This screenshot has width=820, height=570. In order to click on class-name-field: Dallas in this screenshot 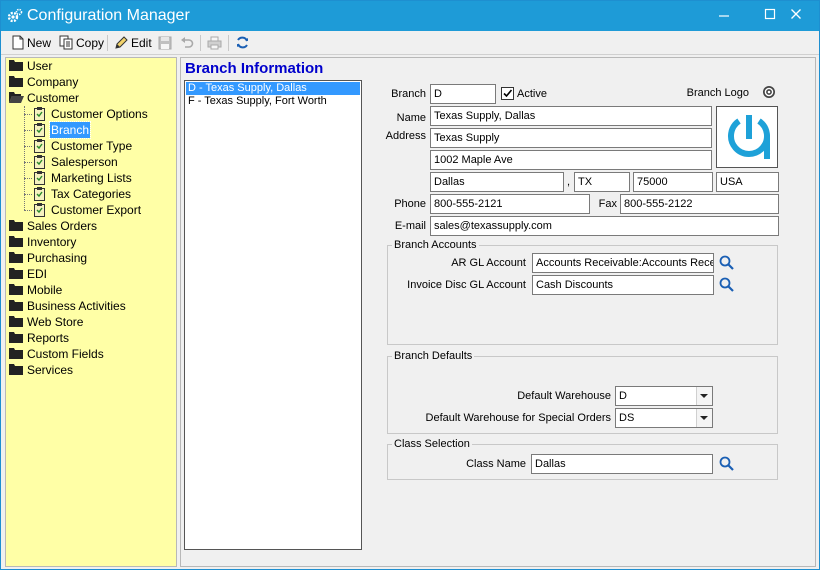, I will do `click(622, 464)`.